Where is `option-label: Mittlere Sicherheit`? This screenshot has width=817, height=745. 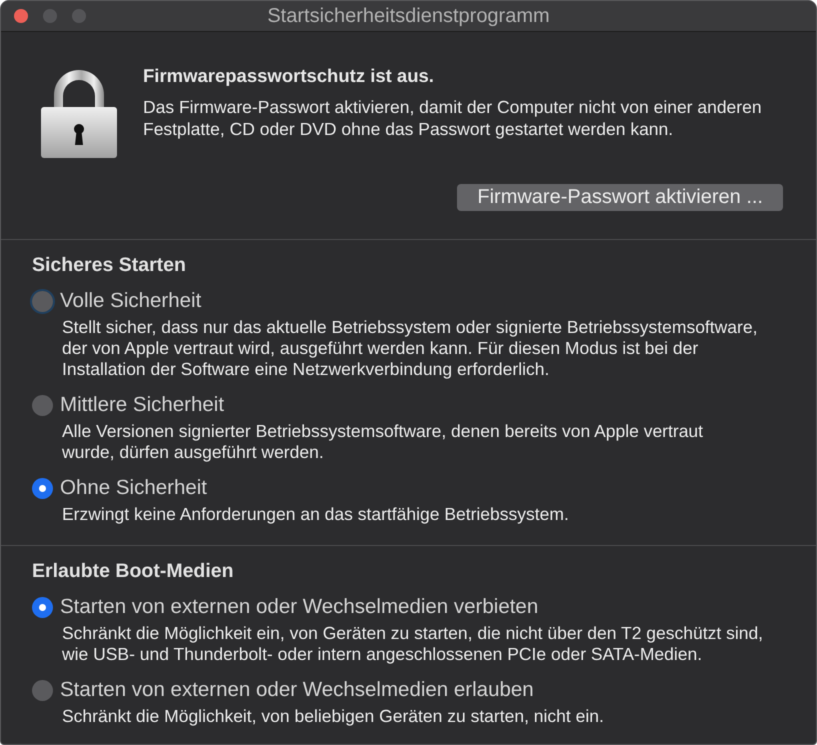 option-label: Mittlere Sicherheit is located at coordinates (142, 405).